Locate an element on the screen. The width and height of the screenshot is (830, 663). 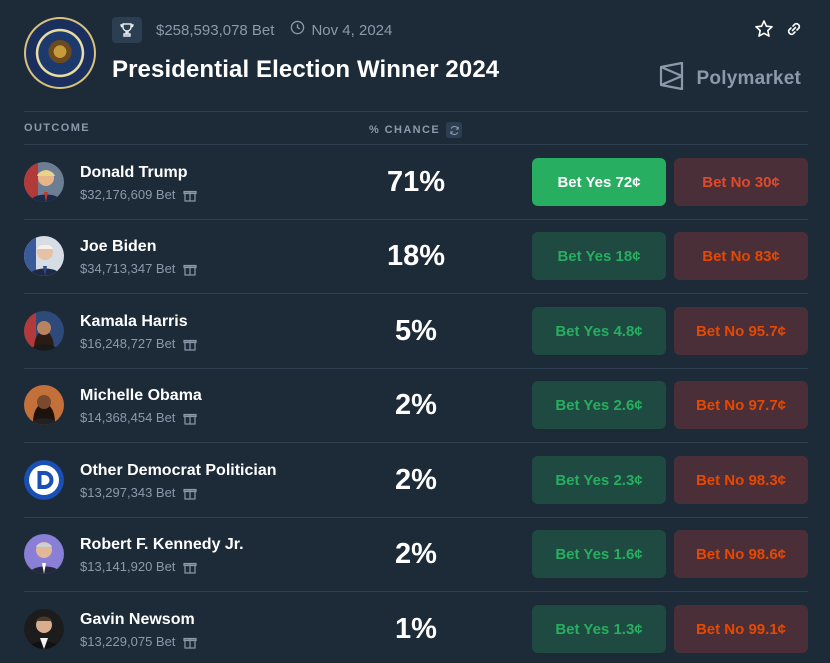
bet-no-button: Bet No 97.7¢ is located at coordinates (741, 405).